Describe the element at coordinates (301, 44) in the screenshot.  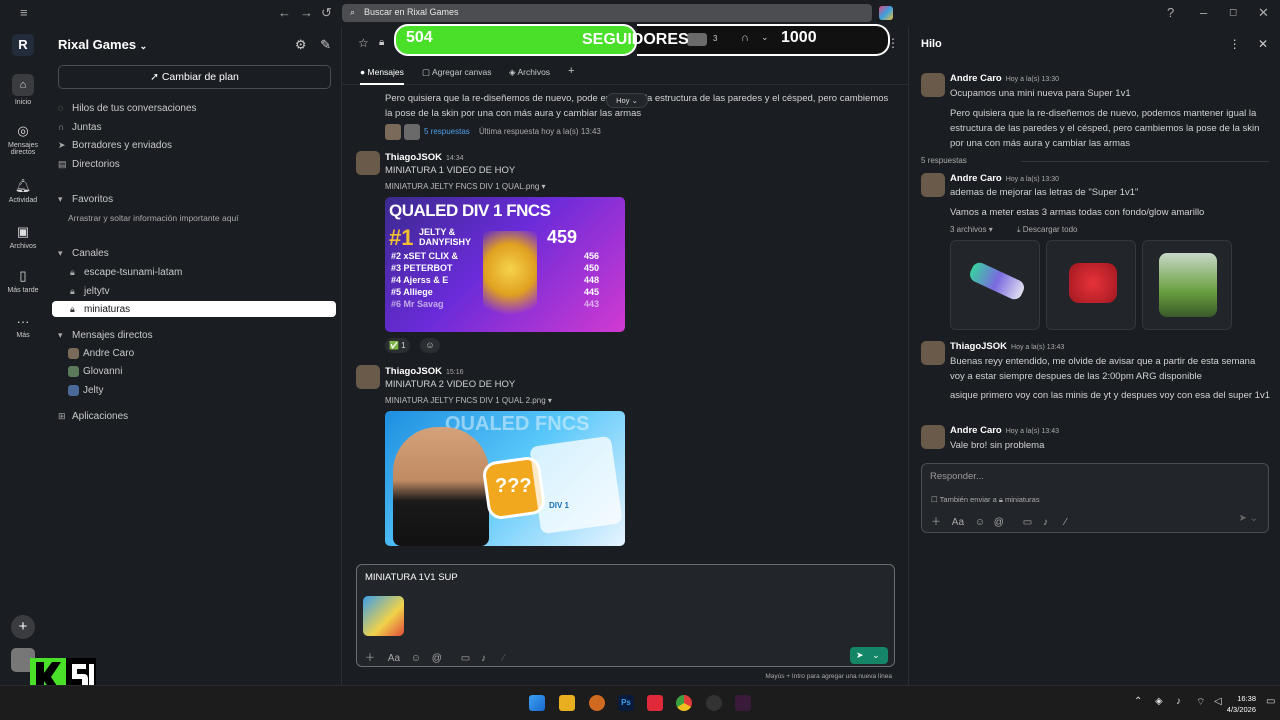
I see `settings-icon: ⚙` at that location.